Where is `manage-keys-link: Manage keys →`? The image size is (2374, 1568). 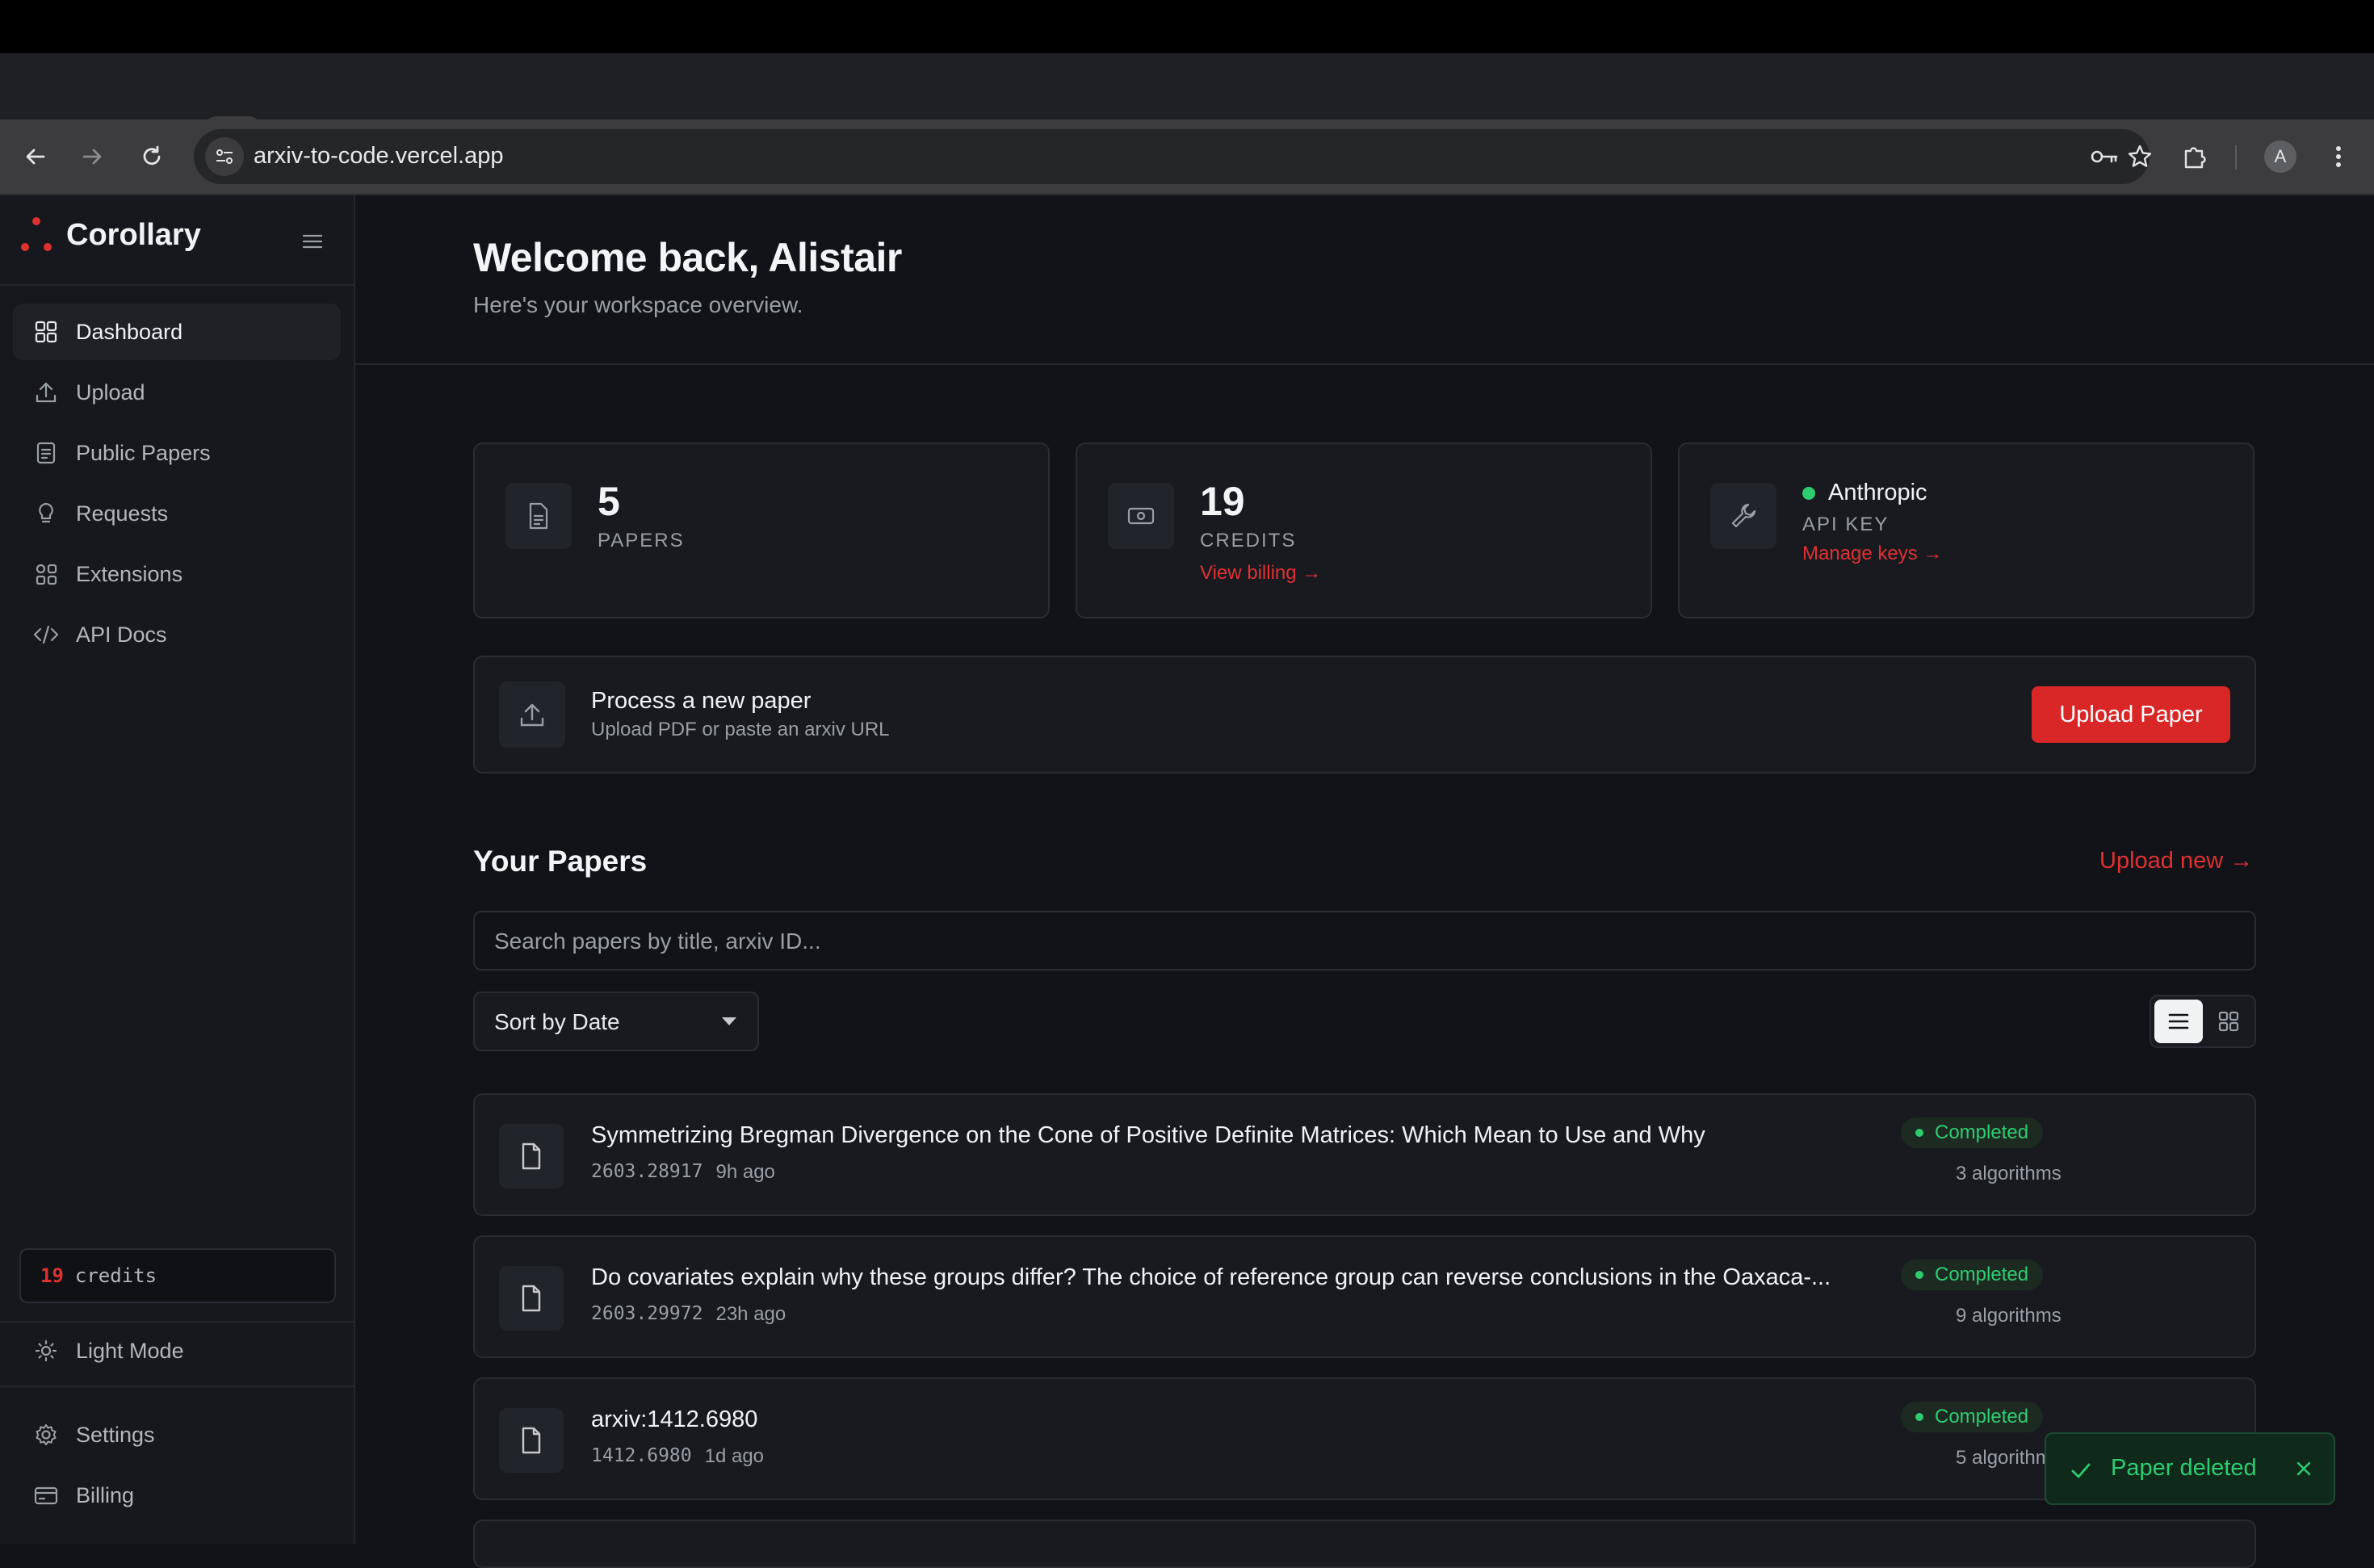
manage-keys-link: Manage keys → is located at coordinates (1872, 554).